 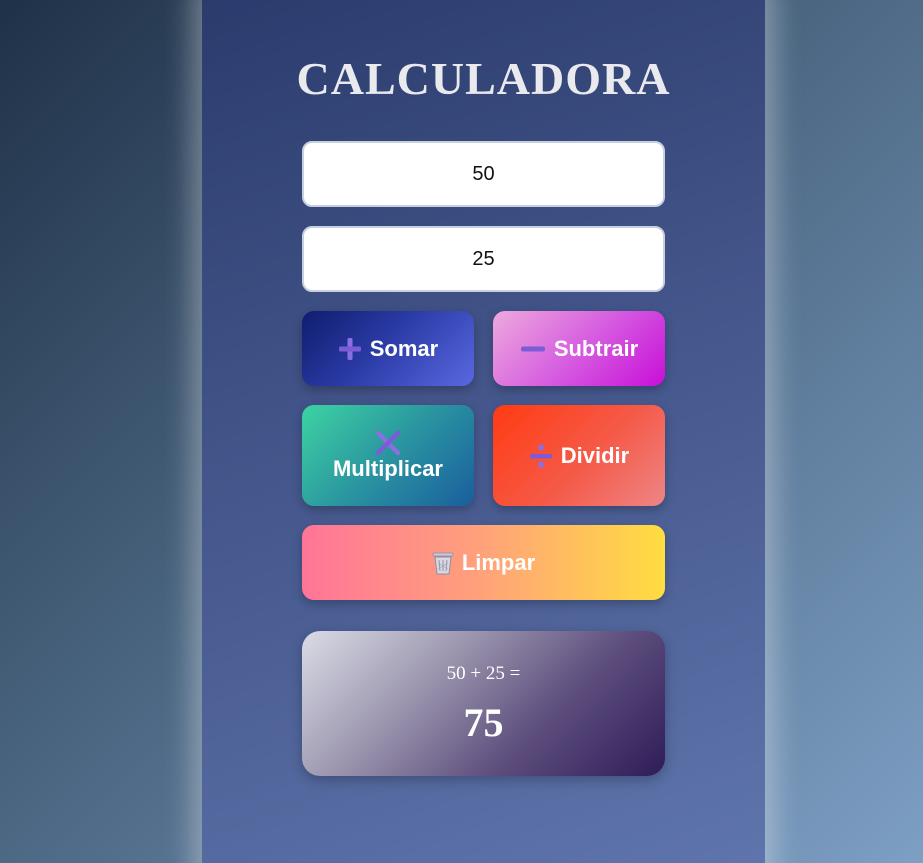 What do you see at coordinates (541, 456) in the screenshot?
I see `divide-icon` at bounding box center [541, 456].